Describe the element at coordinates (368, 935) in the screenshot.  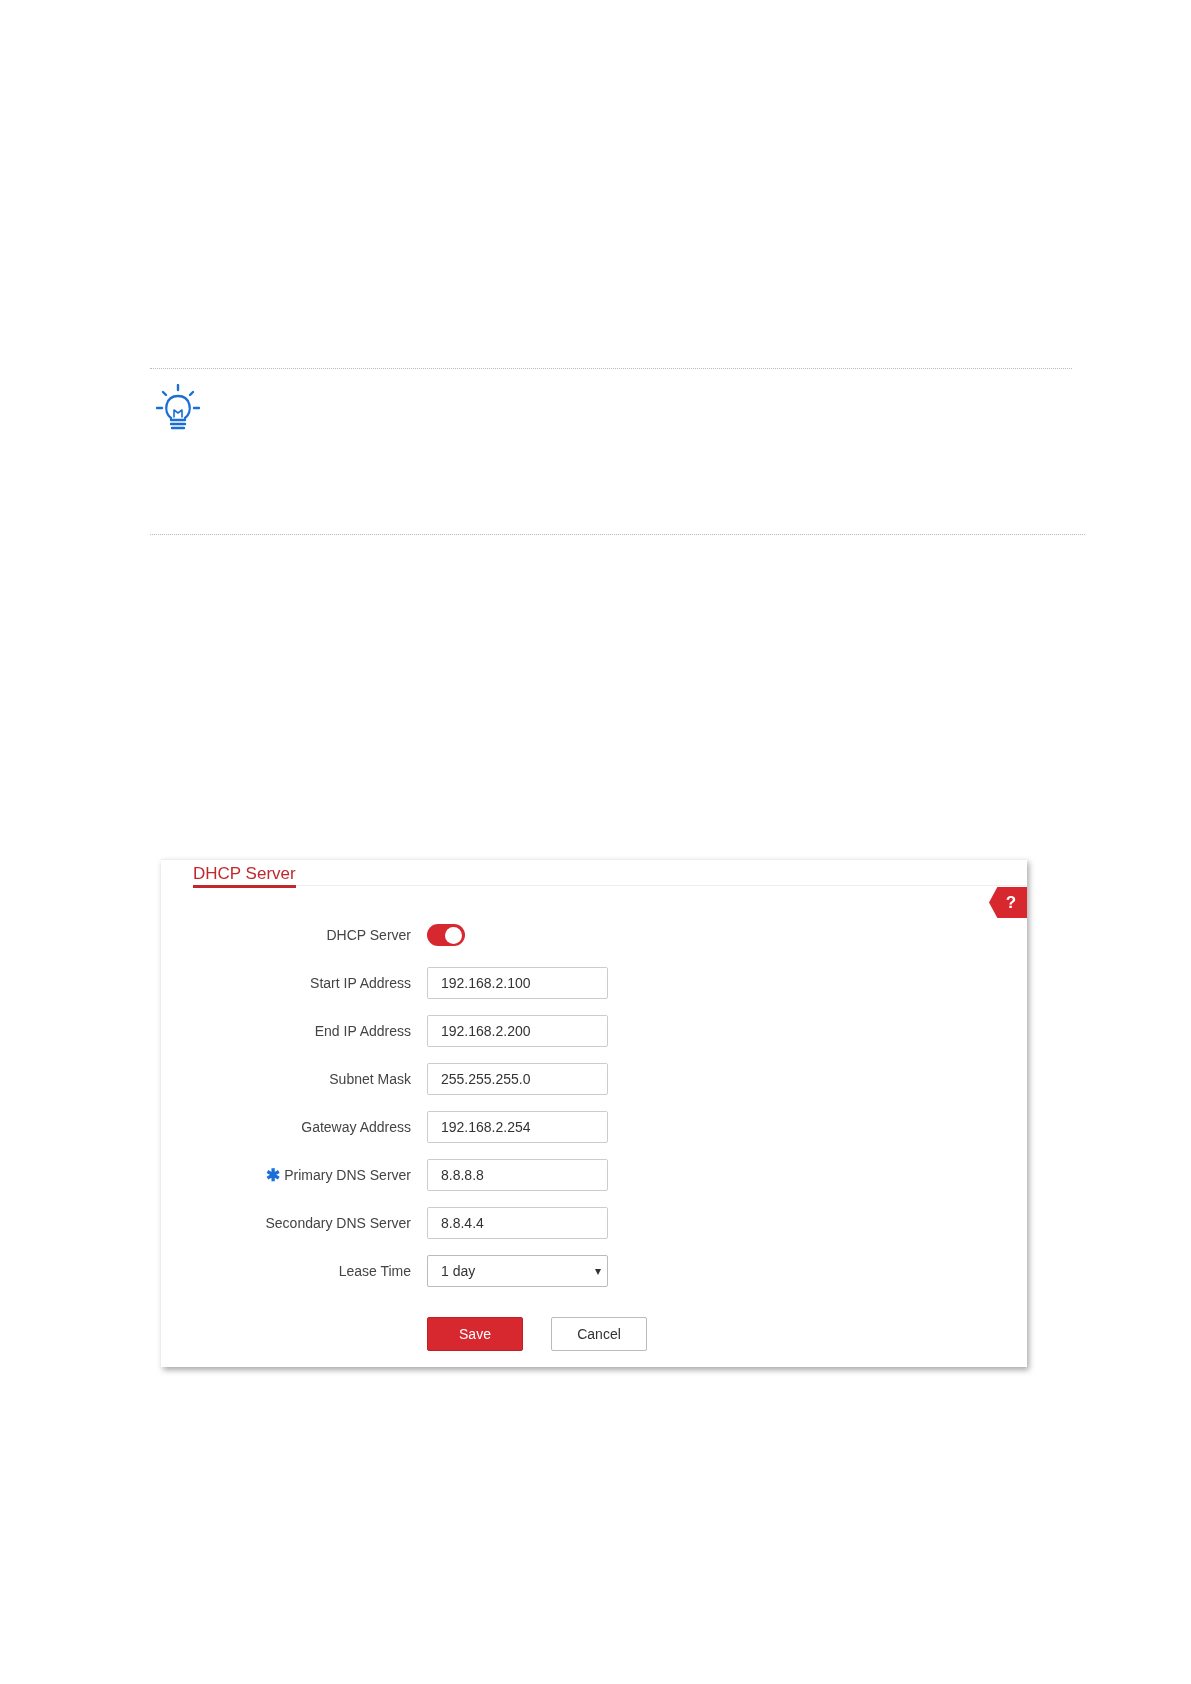
I see `field-label: DHCP Server` at that location.